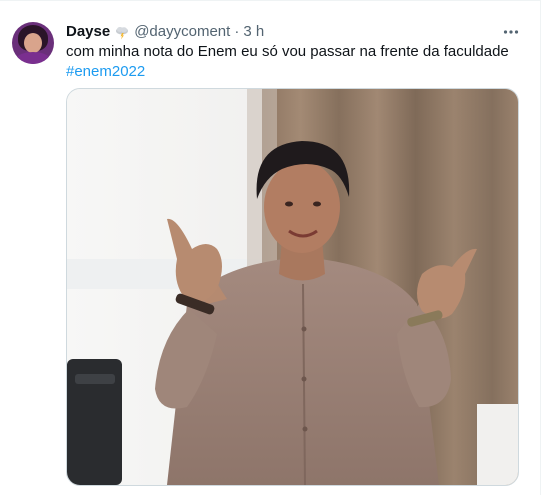 The height and width of the screenshot is (495, 541). Describe the element at coordinates (253, 32) in the screenshot. I see `tweet-timestamp: 3 h` at that location.